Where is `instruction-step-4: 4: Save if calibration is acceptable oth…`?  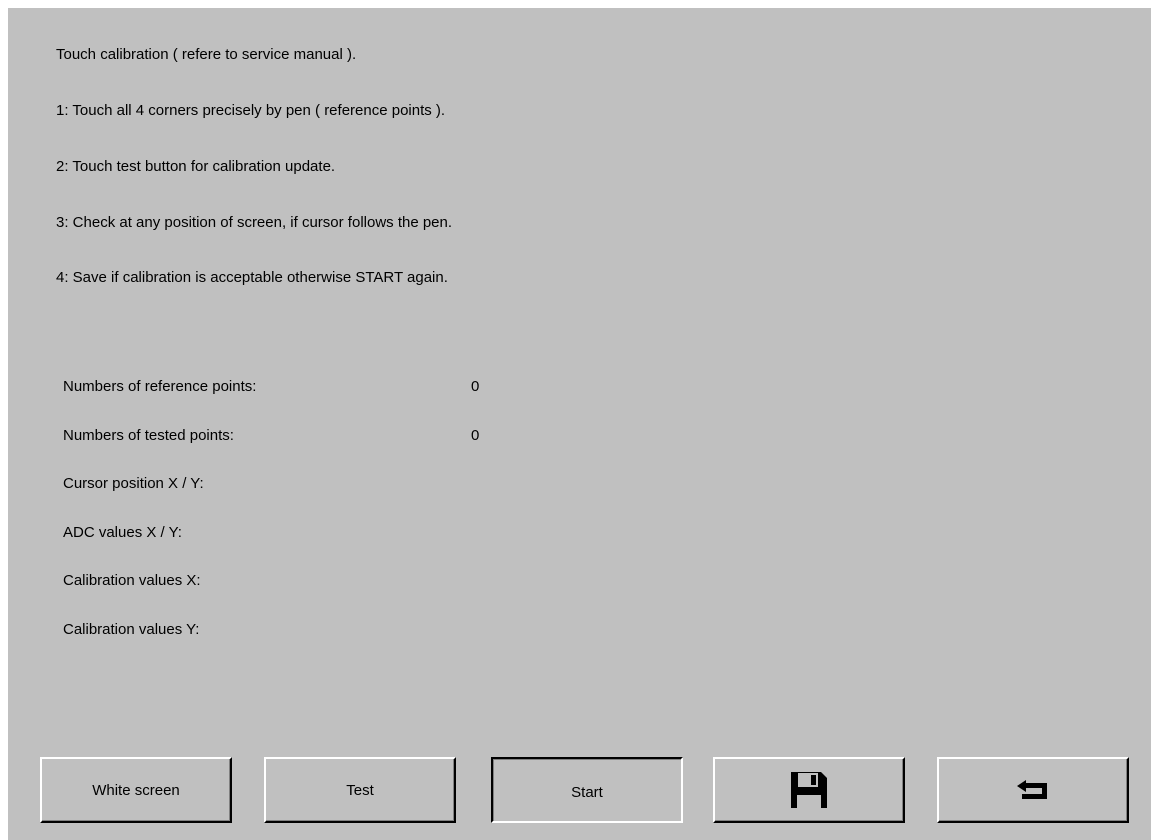 instruction-step-4: 4: Save if calibration is acceptable oth… is located at coordinates (252, 277).